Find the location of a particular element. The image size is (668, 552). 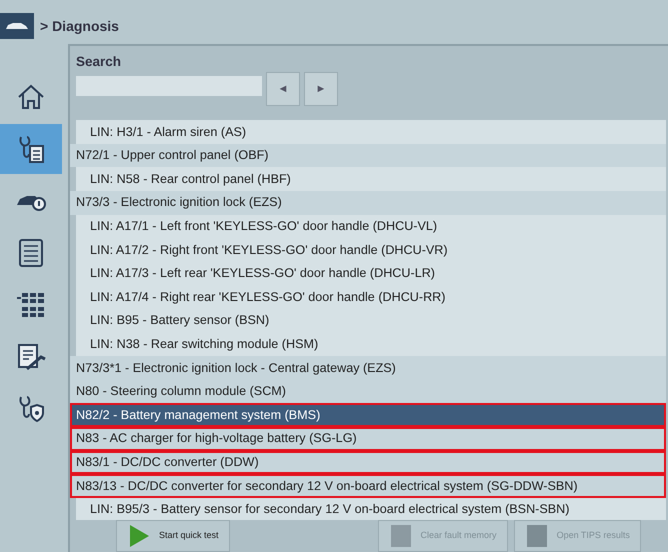

module-row: LIN: B95 - Battery sensor (BSN) is located at coordinates (371, 321).